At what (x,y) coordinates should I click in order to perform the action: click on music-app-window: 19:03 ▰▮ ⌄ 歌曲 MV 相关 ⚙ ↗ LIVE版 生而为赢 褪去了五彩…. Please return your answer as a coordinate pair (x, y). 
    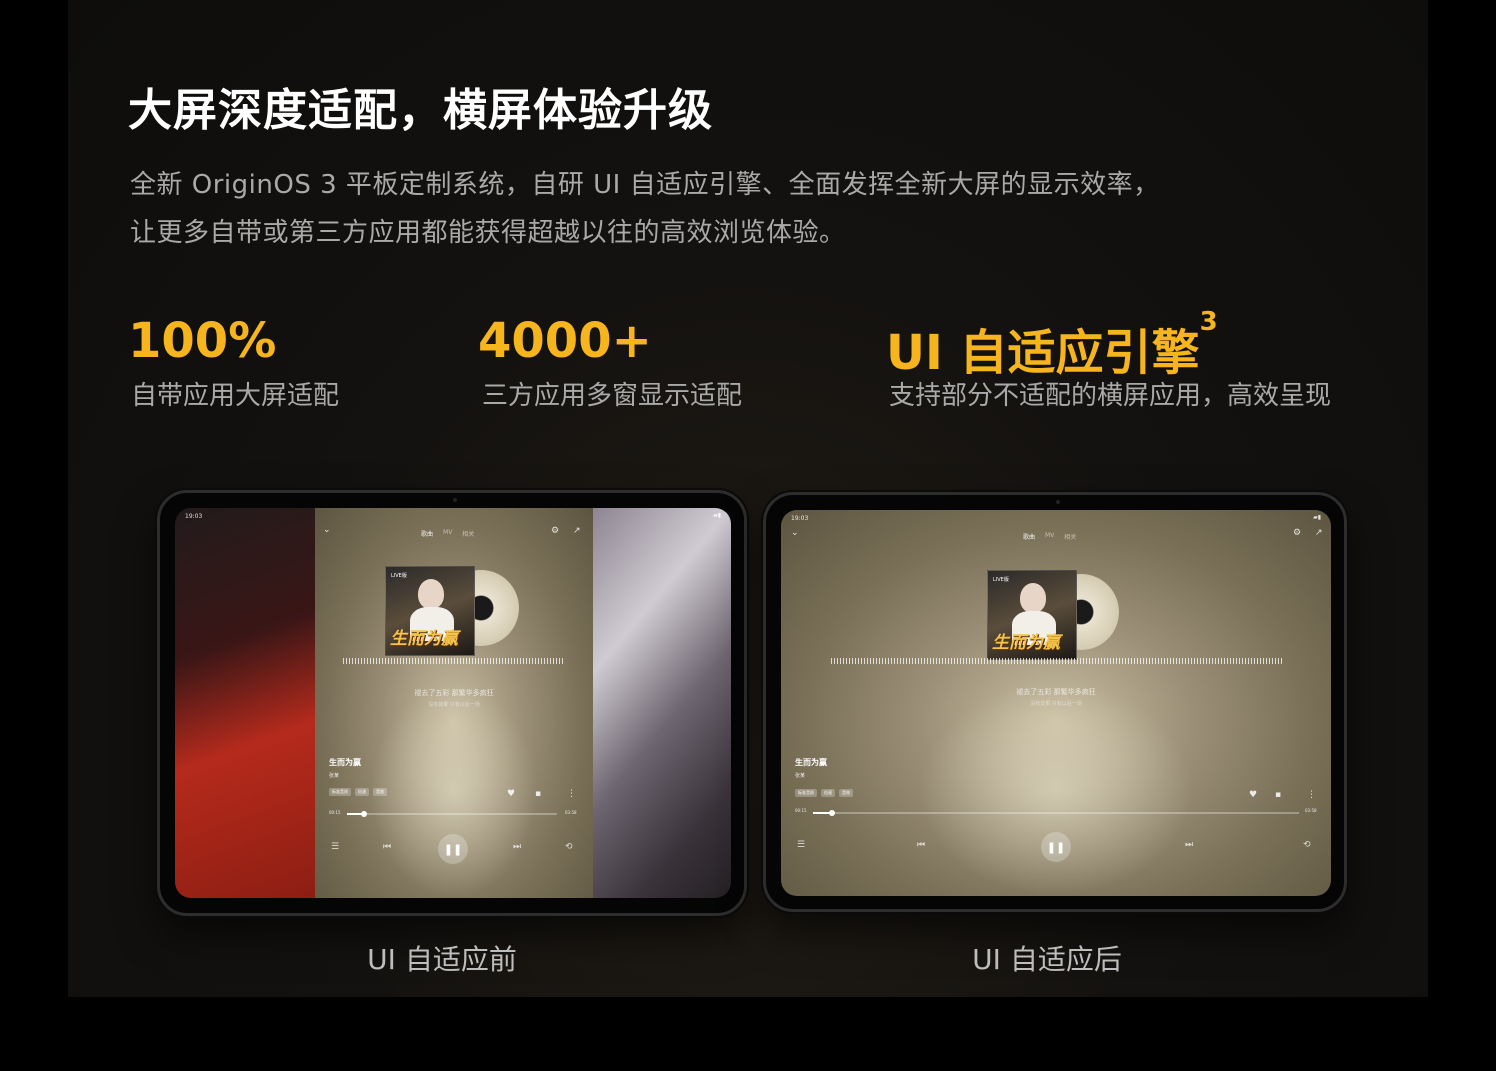
    Looking at the image, I should click on (1056, 703).